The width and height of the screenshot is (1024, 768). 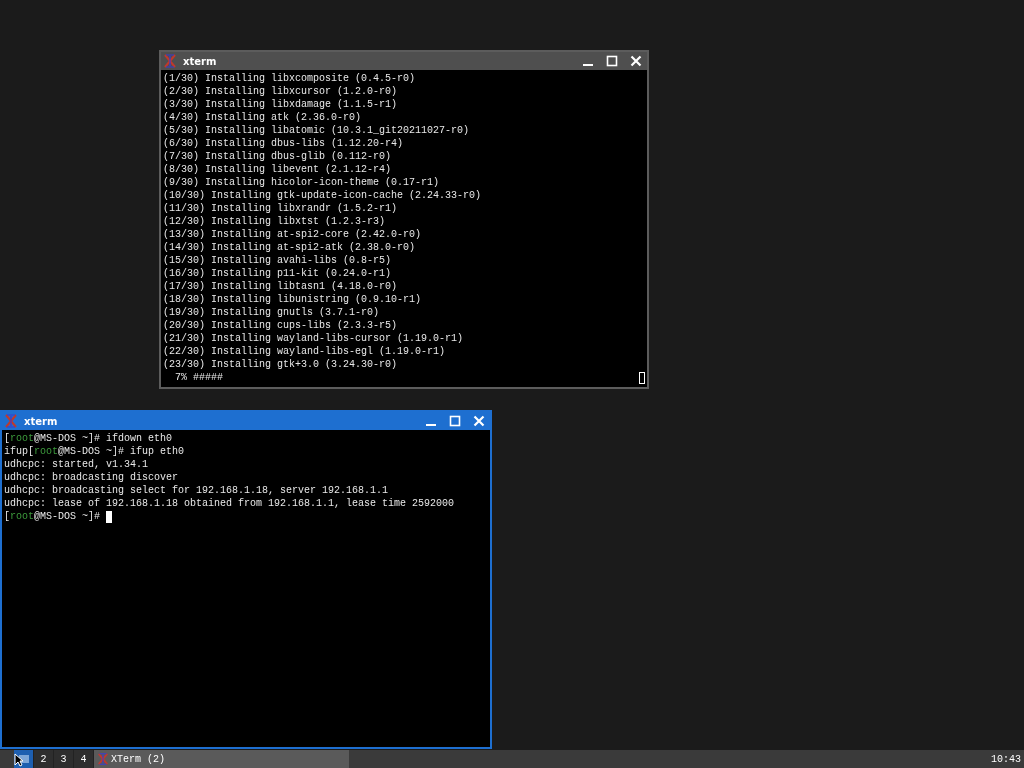 What do you see at coordinates (19, 760) in the screenshot?
I see `mouse-pointer-icon` at bounding box center [19, 760].